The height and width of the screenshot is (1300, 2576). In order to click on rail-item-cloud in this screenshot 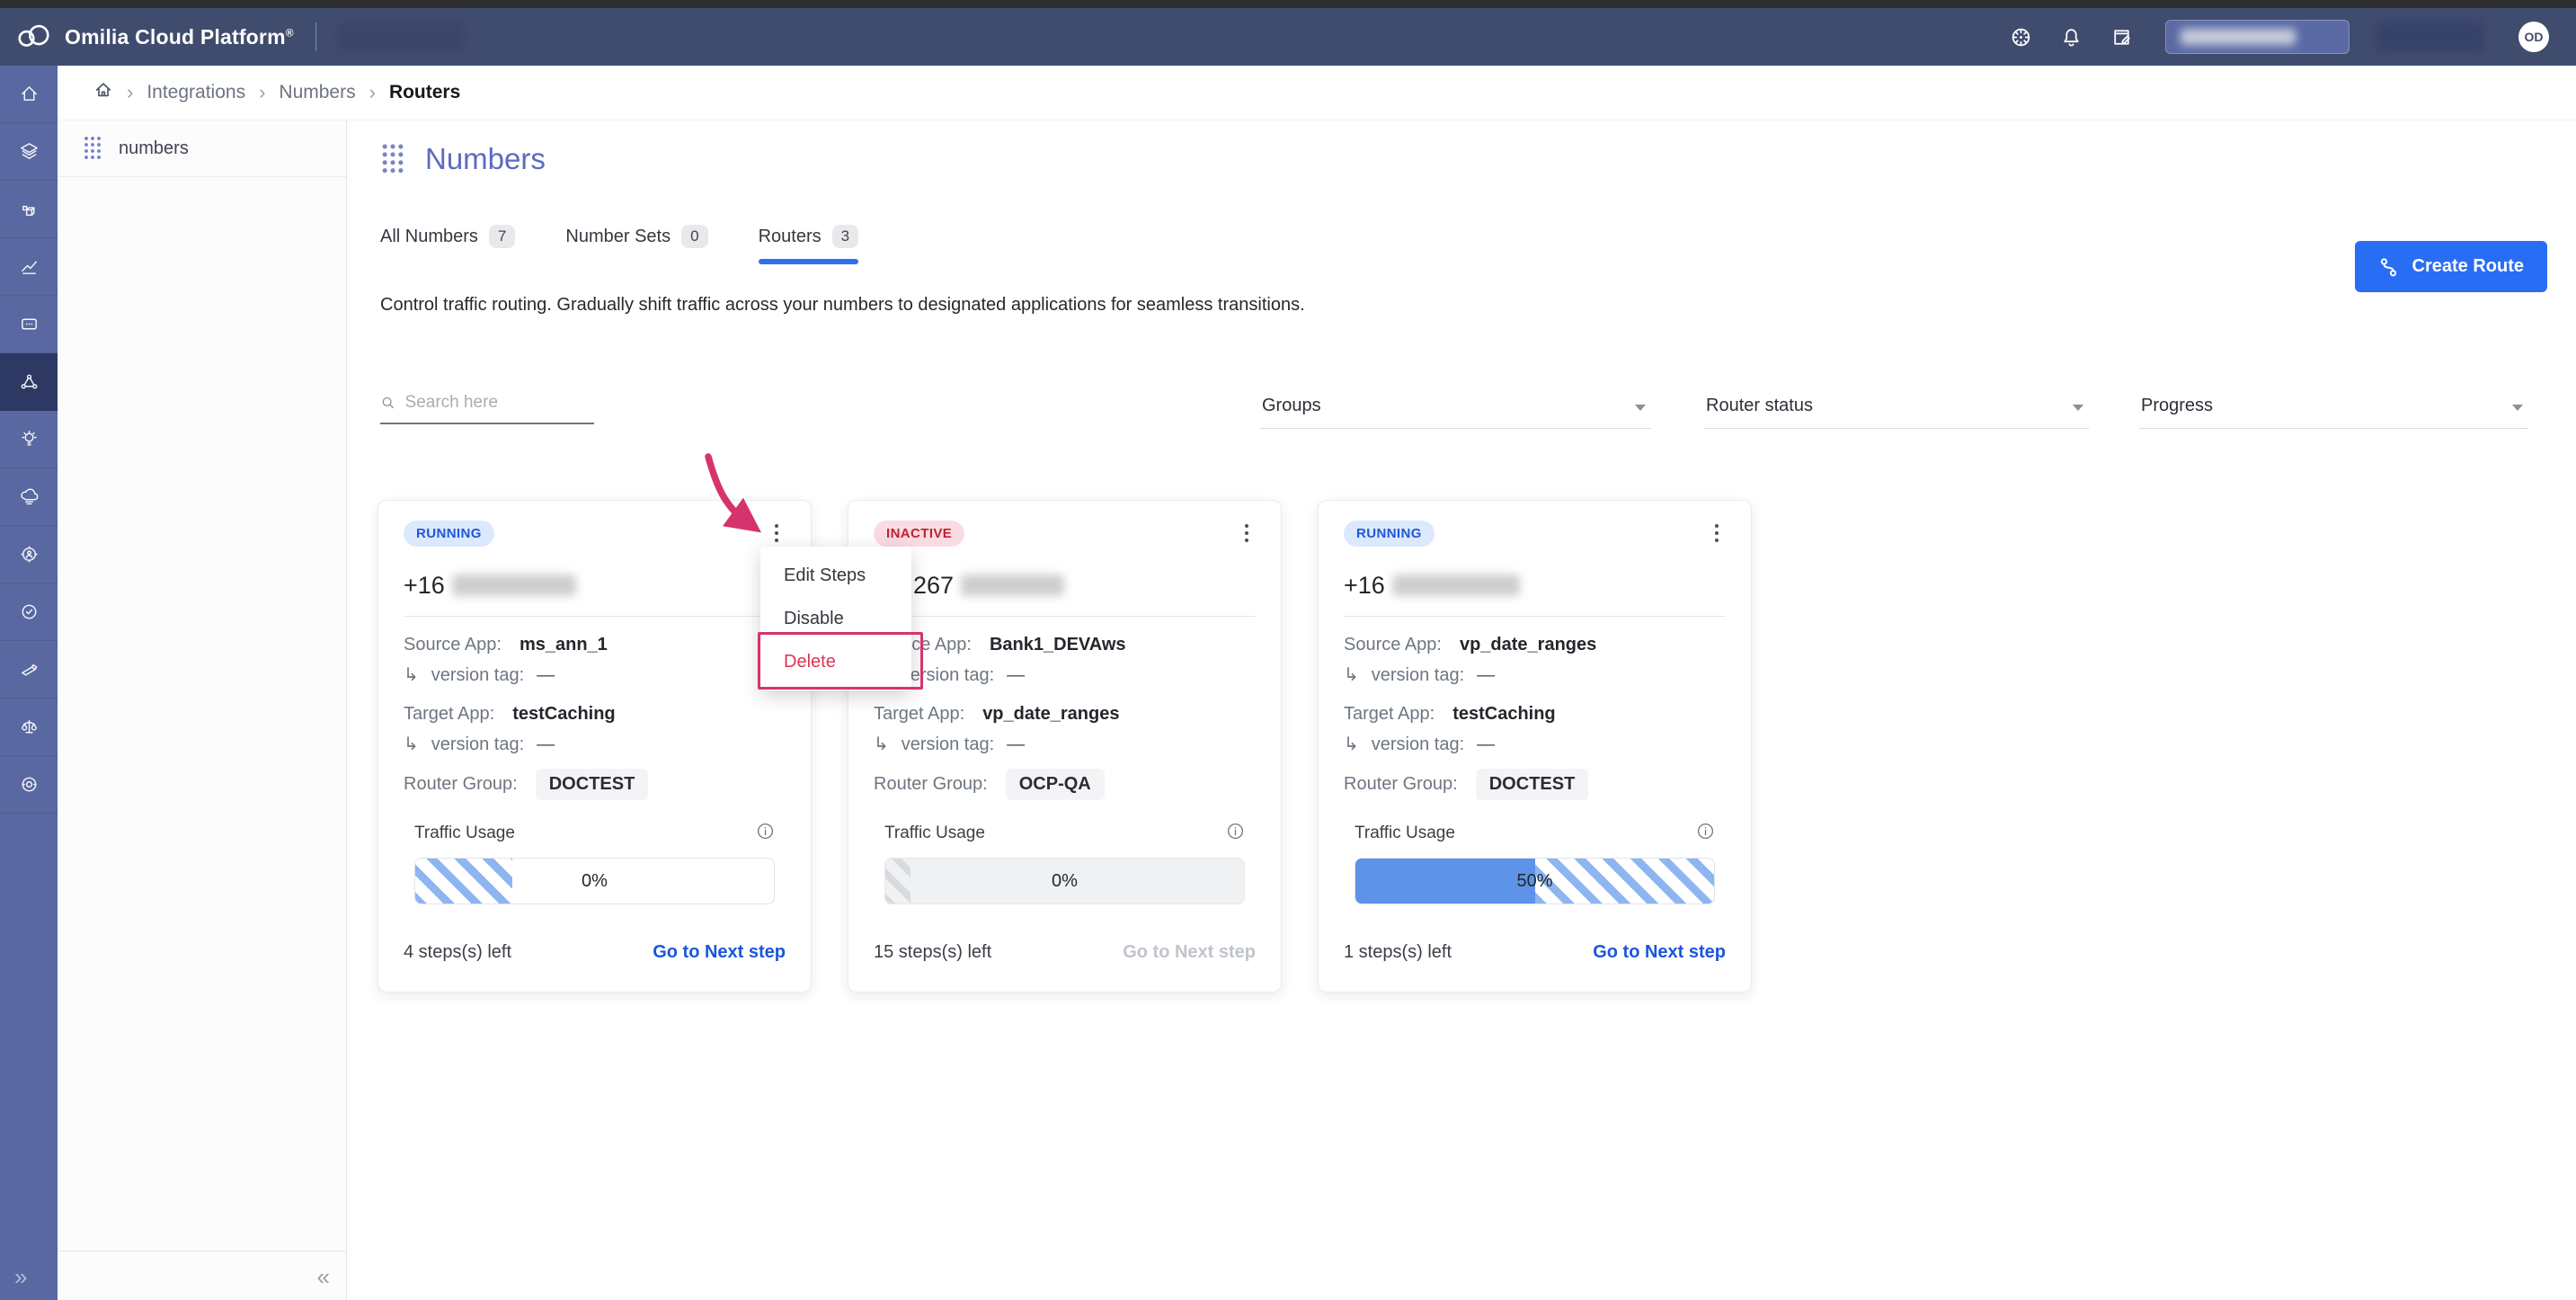, I will do `click(29, 497)`.